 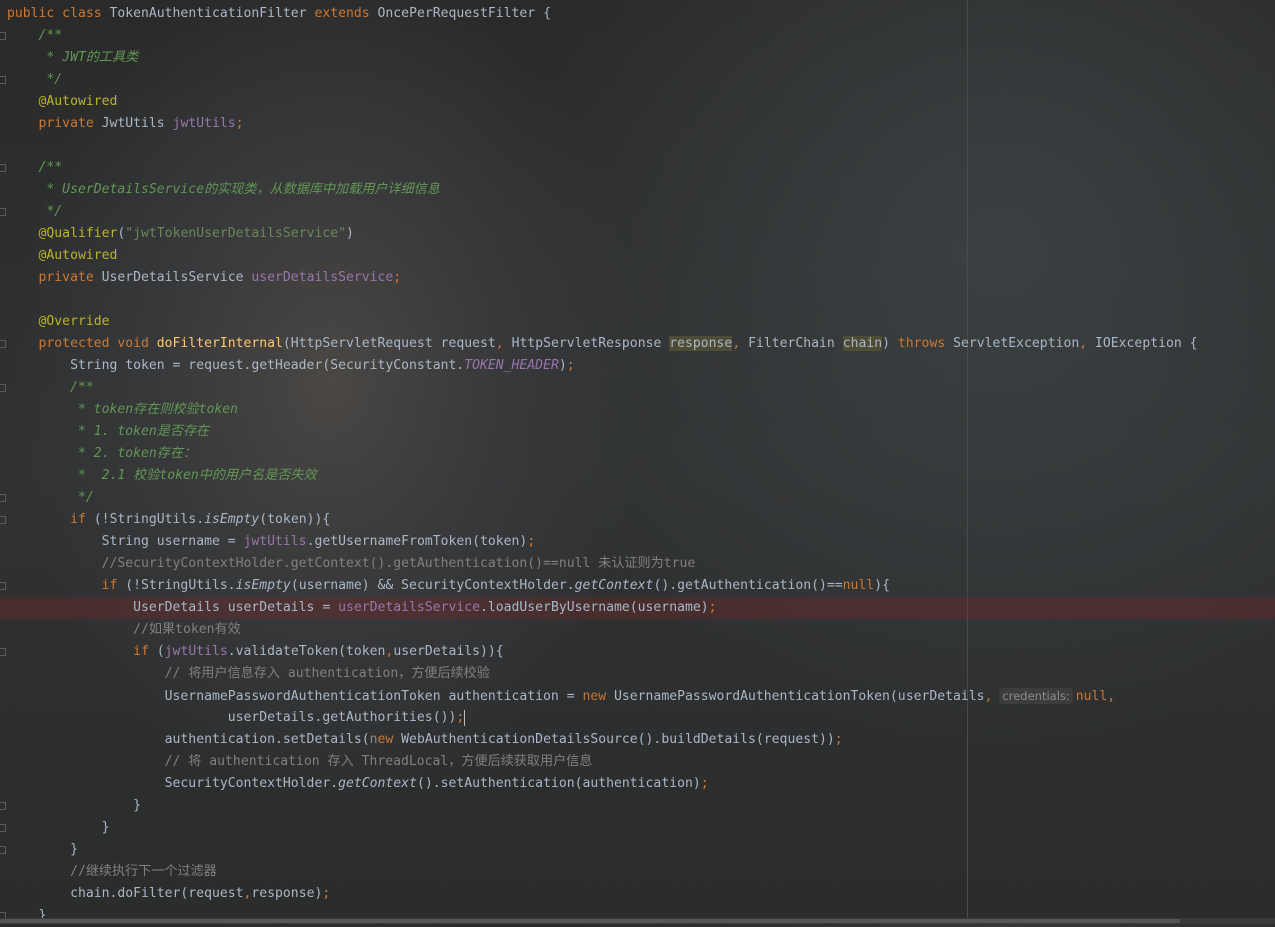 I want to click on keyword: new, so click(x=385, y=739).